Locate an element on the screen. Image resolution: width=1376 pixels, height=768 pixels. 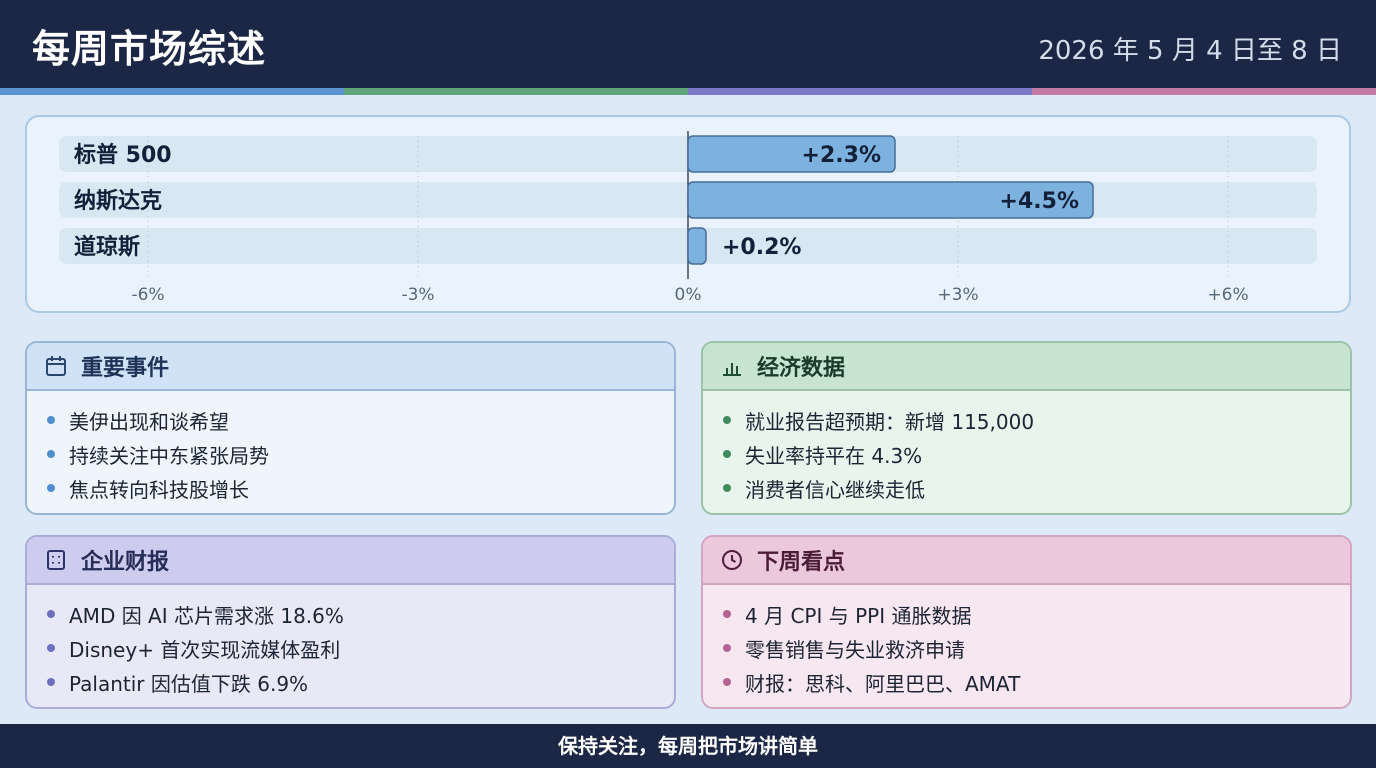
clock-icon is located at coordinates (732, 560).